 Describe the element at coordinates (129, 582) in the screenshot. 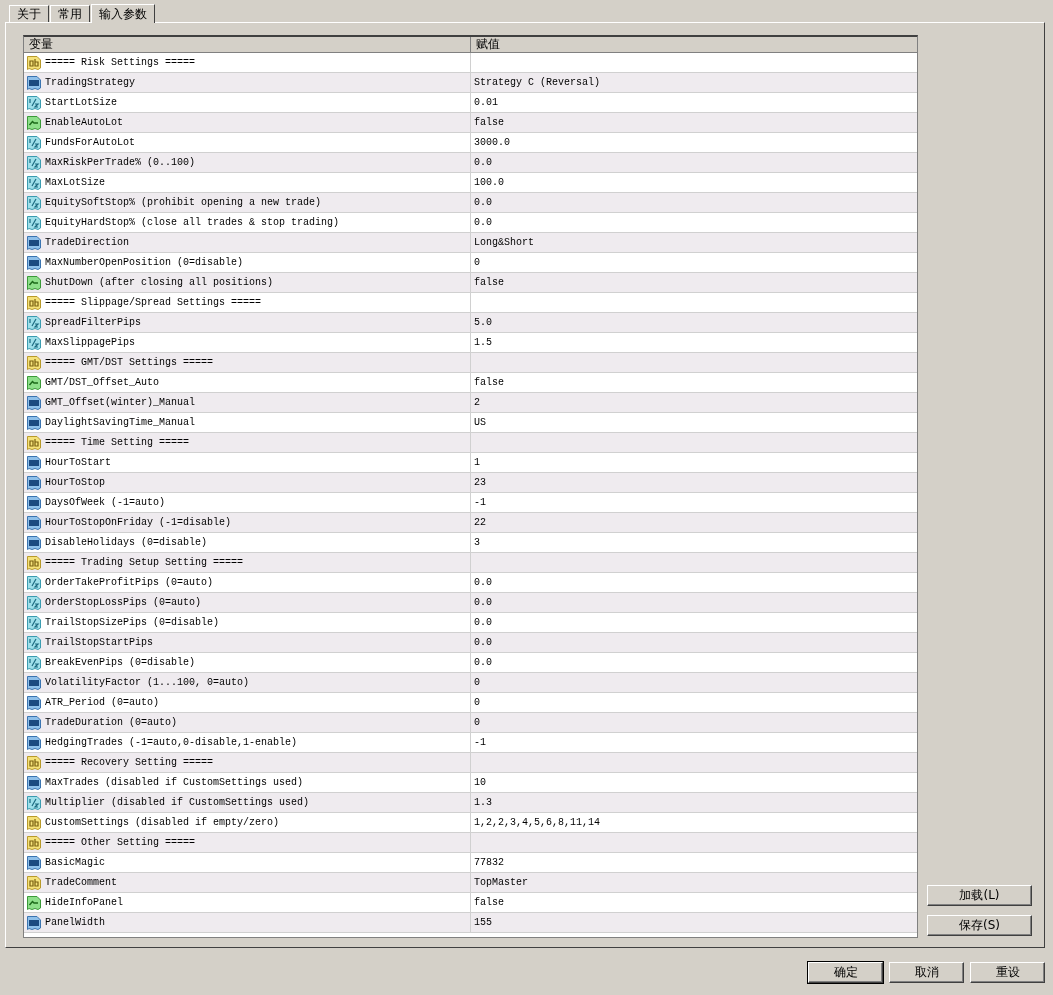

I see `parameter-name: OrderTakeProfitPips (0=auto)` at that location.